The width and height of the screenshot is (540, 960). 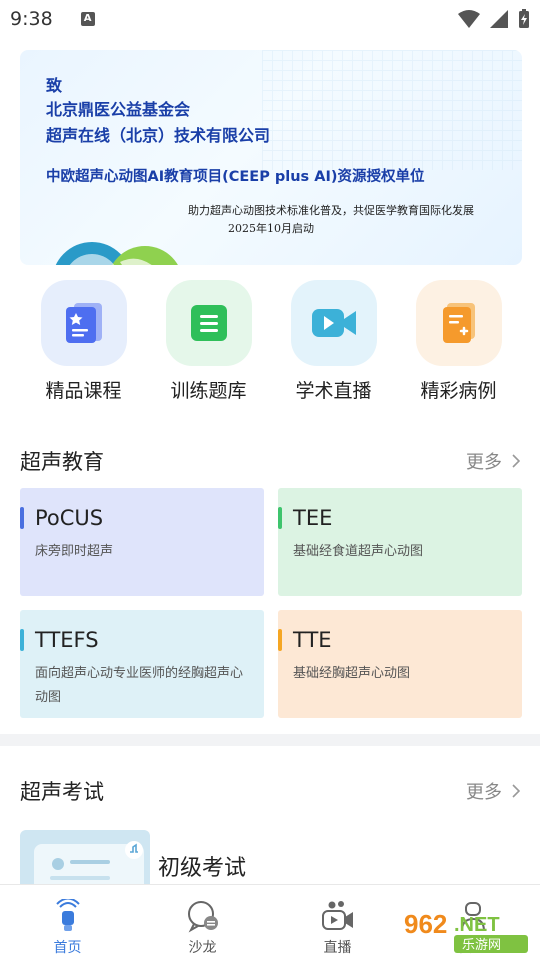 What do you see at coordinates (469, 19) in the screenshot?
I see `wifi-icon` at bounding box center [469, 19].